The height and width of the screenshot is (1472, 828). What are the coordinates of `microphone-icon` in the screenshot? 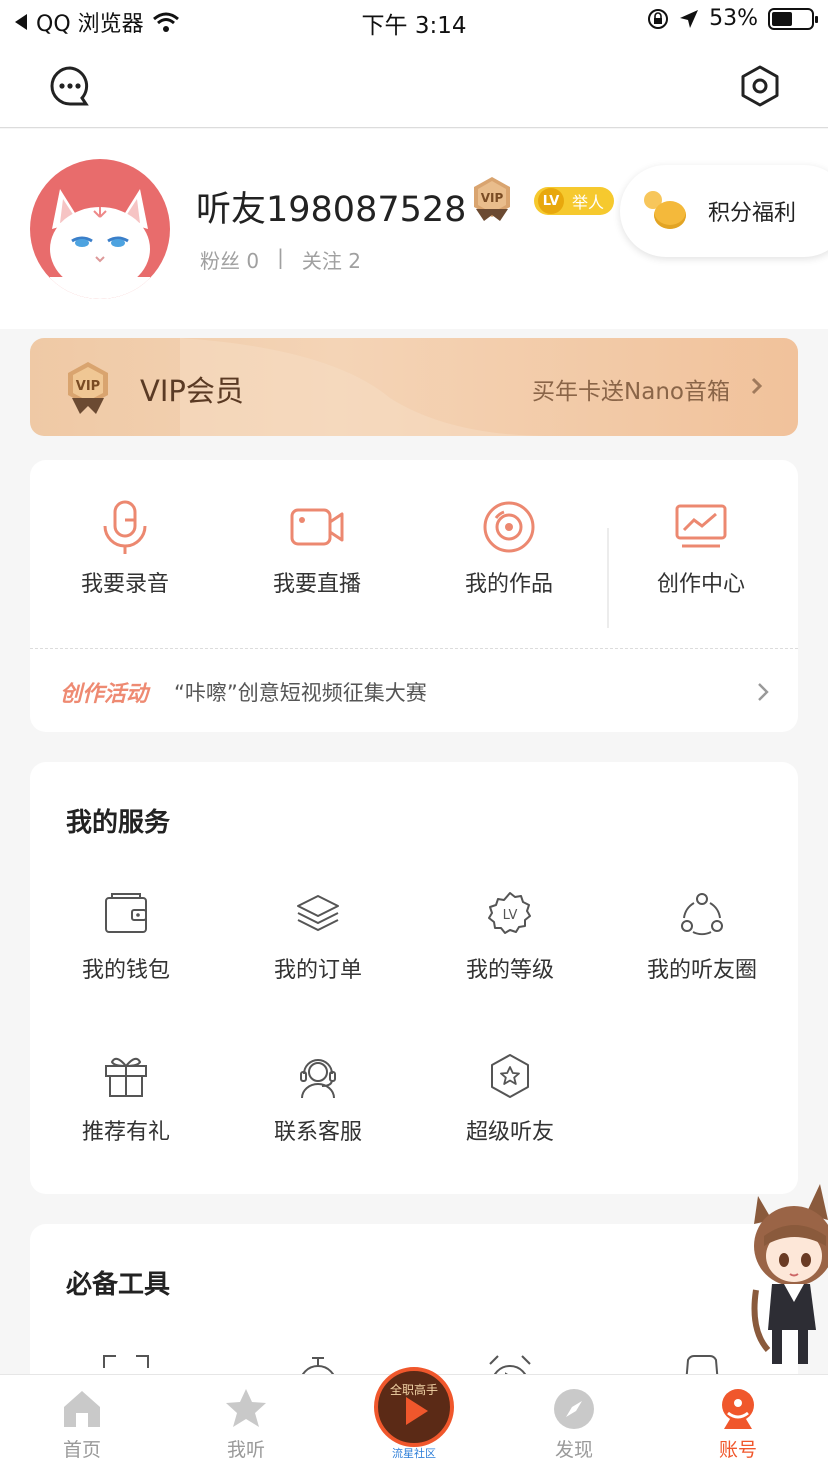 It's located at (125, 527).